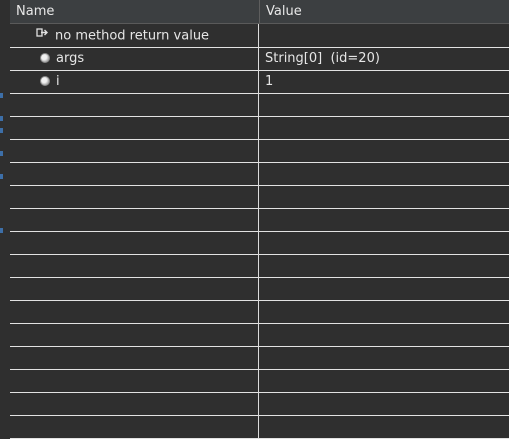 Image resolution: width=509 pixels, height=439 pixels. What do you see at coordinates (70, 58) in the screenshot?
I see `variable-name: args` at bounding box center [70, 58].